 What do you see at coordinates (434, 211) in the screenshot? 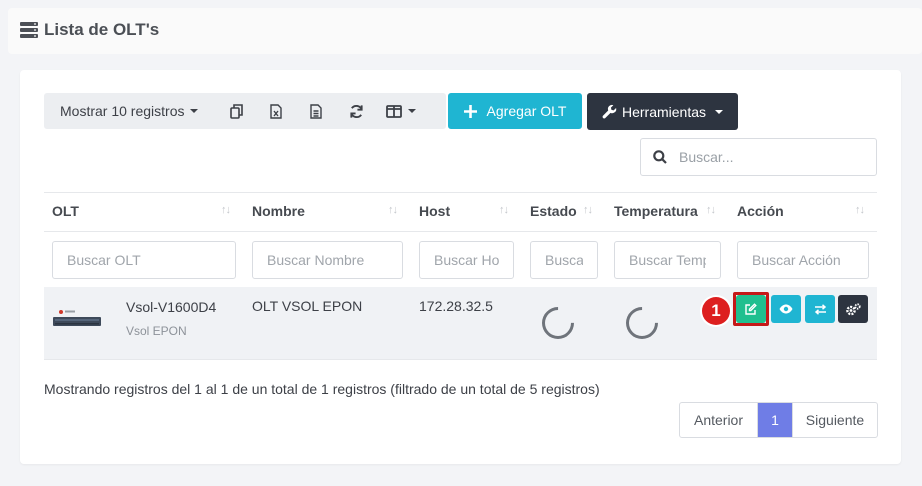
I see `column-header-host: Host` at bounding box center [434, 211].